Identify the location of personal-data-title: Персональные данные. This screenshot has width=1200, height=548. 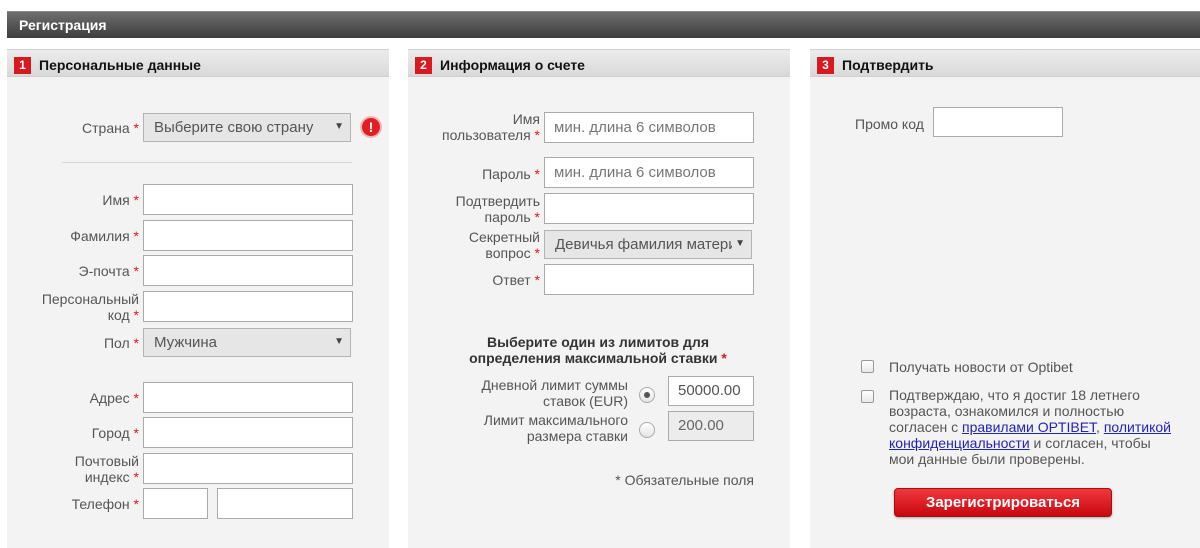
(120, 65).